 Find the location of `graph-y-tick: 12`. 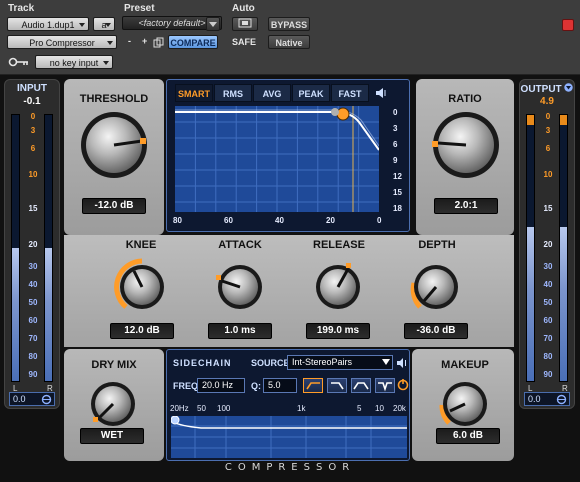

graph-y-tick: 12 is located at coordinates (397, 176).